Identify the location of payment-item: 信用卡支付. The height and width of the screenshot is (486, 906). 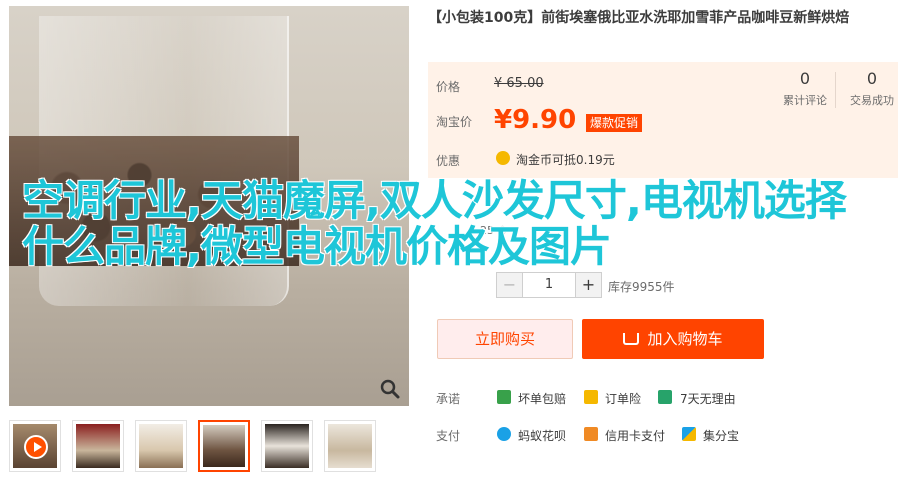
(635, 435).